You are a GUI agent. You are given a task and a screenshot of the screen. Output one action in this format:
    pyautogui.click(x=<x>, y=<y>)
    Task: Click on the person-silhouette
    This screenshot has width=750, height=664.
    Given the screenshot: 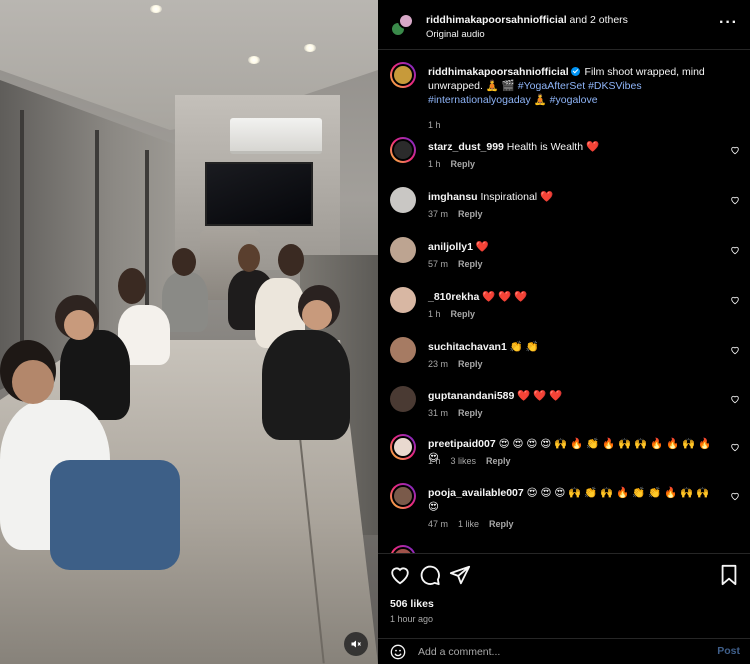 What is the action you would take?
    pyautogui.click(x=306, y=385)
    